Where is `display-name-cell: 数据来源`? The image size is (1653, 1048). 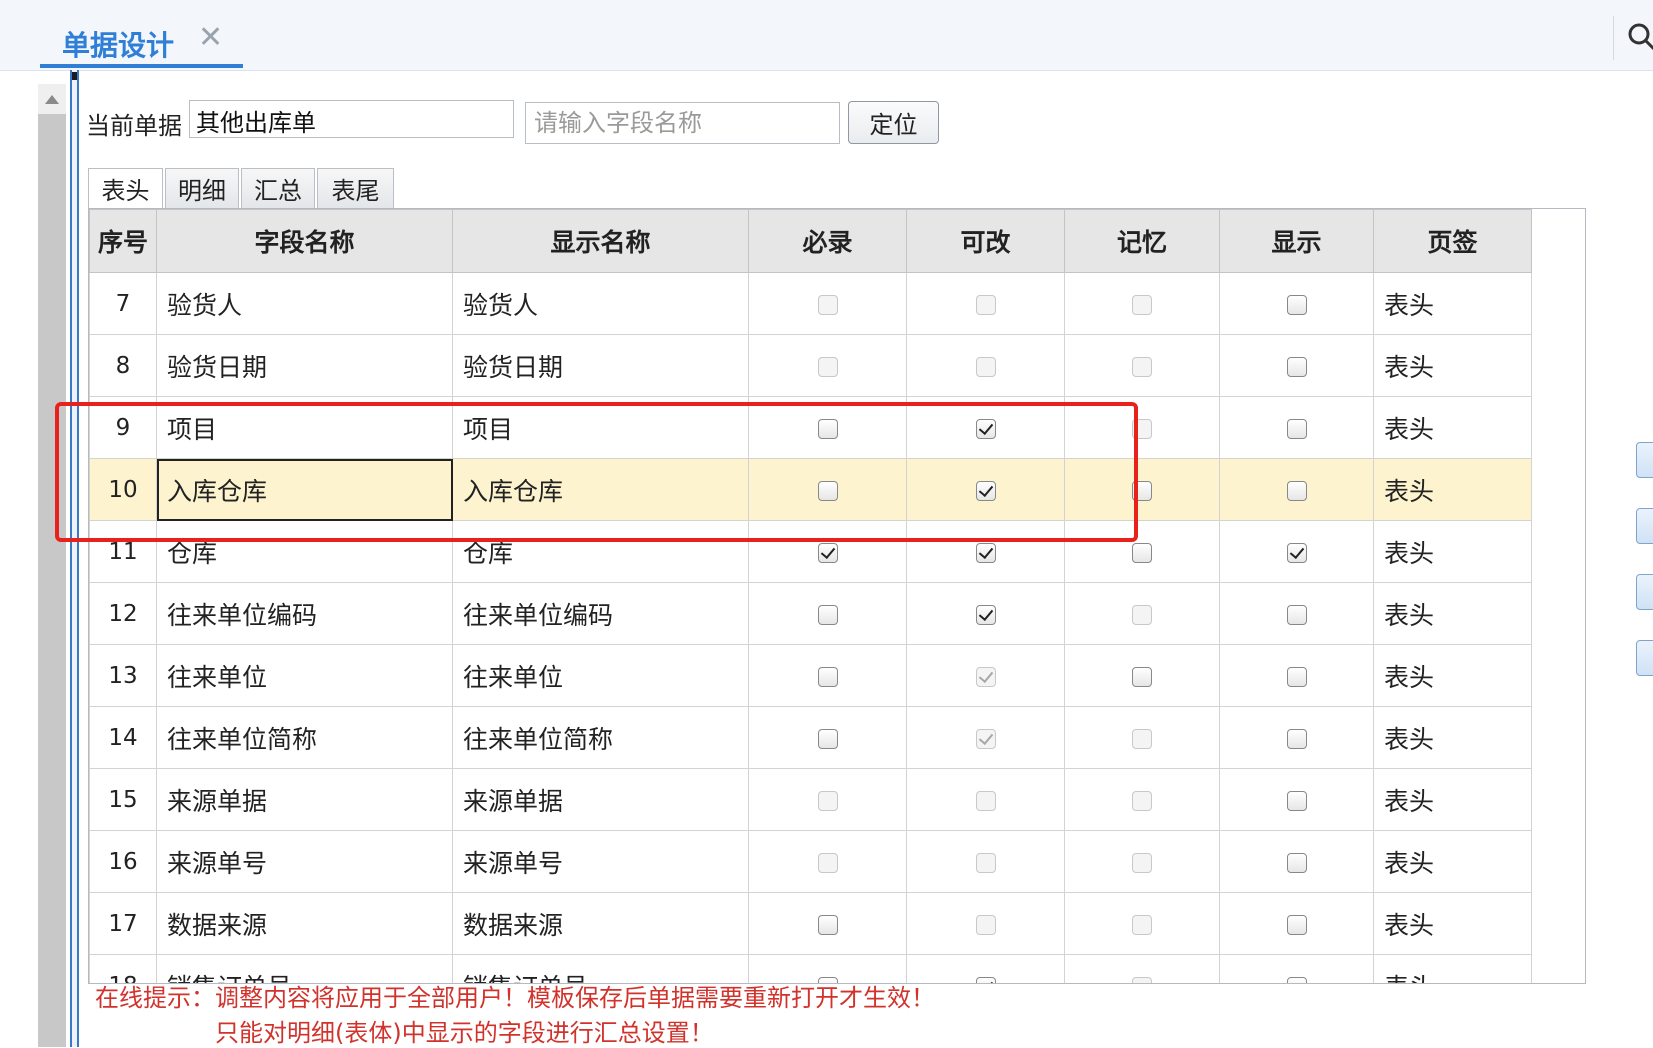 display-name-cell: 数据来源 is located at coordinates (600, 923).